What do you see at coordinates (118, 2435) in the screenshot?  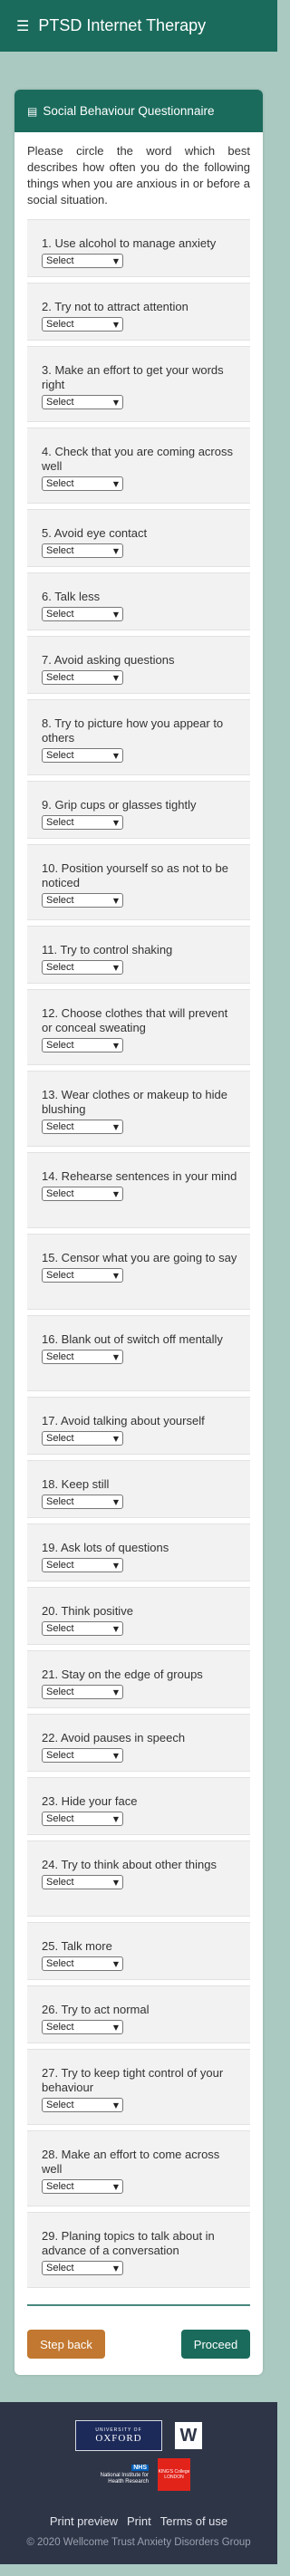 I see `oxford-logo: UNIVERSITY OF OXFORD` at bounding box center [118, 2435].